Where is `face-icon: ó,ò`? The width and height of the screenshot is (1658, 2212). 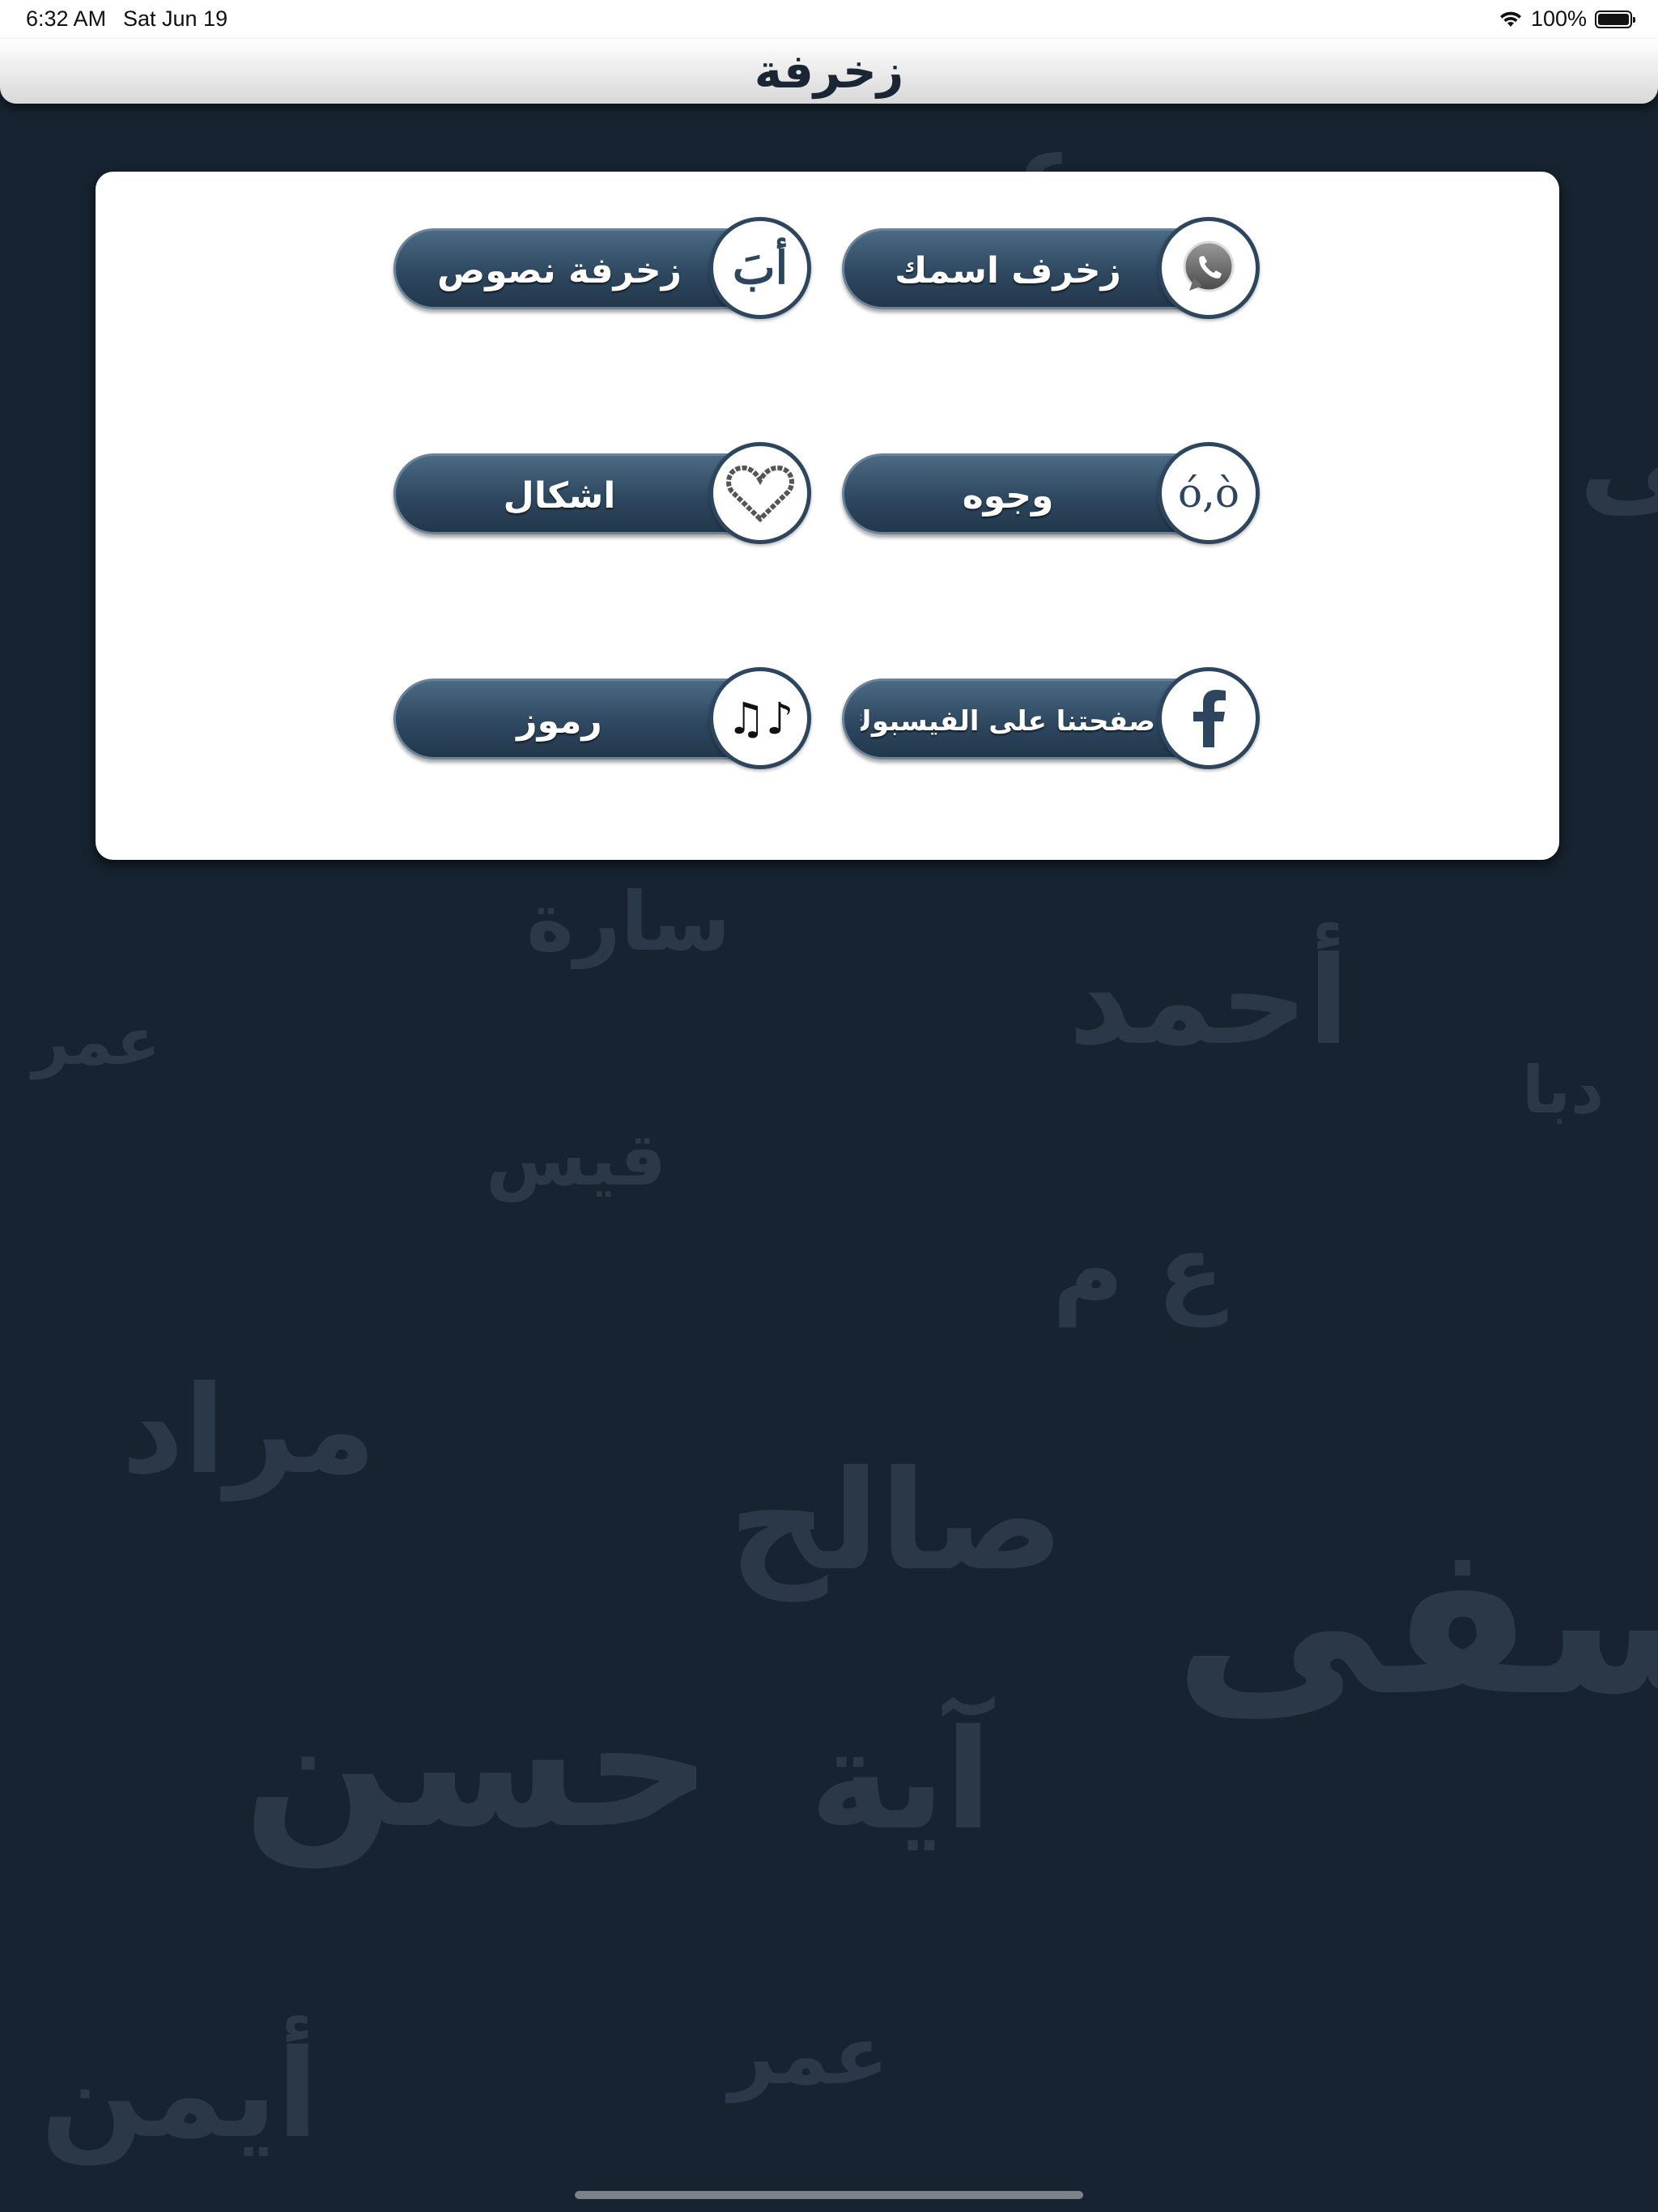 face-icon: ó,ò is located at coordinates (1209, 493).